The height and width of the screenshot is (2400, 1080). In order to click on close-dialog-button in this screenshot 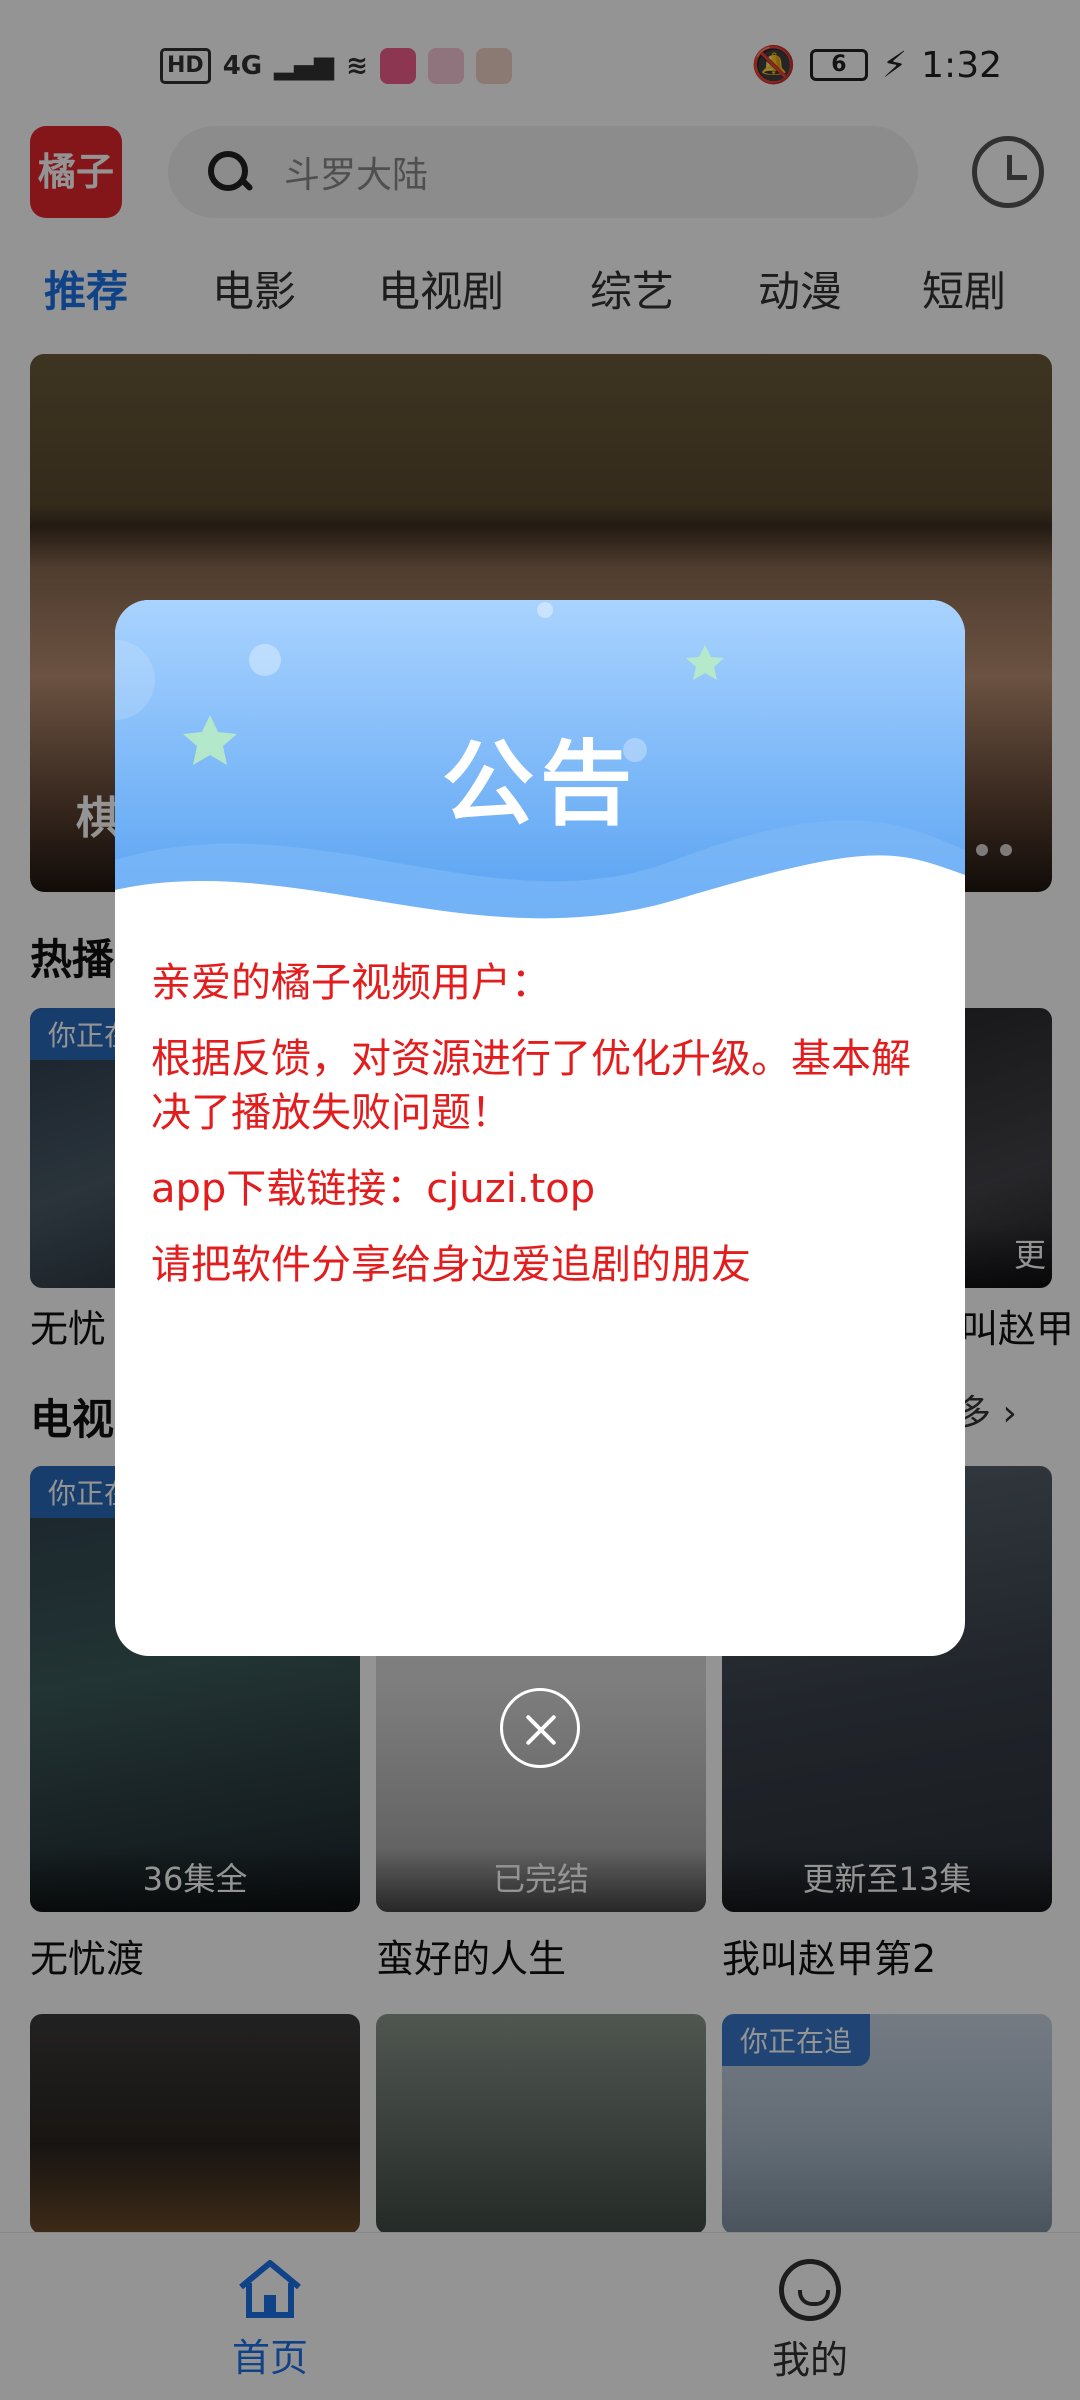, I will do `click(540, 1728)`.